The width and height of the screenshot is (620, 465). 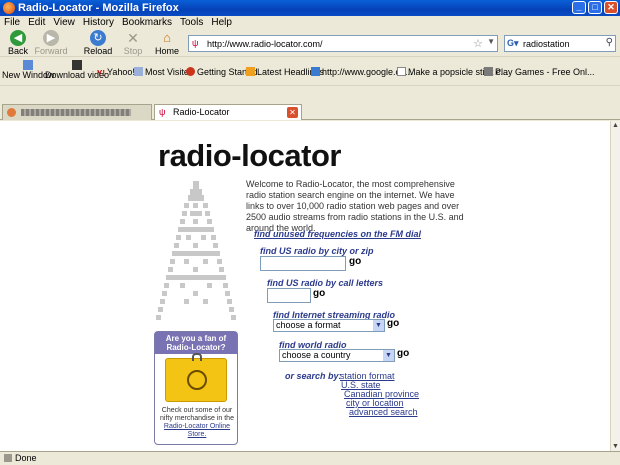 What do you see at coordinates (325, 283) in the screenshot?
I see `call-letters-label: find US radio by call letters` at bounding box center [325, 283].